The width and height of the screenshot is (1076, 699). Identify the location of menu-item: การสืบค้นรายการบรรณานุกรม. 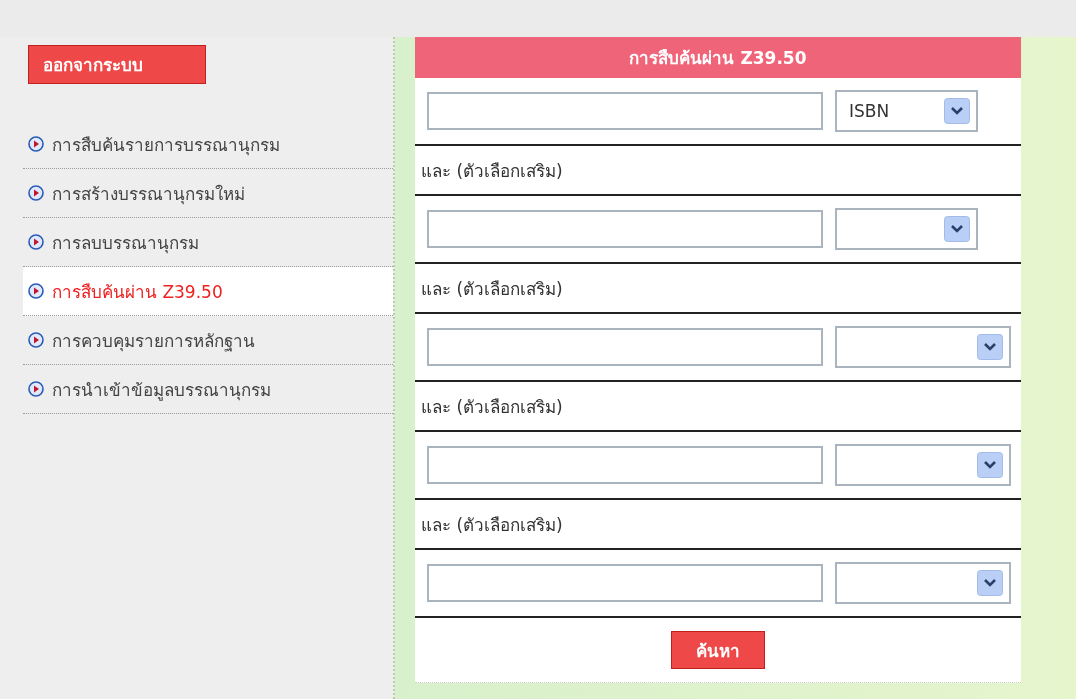
(208, 144).